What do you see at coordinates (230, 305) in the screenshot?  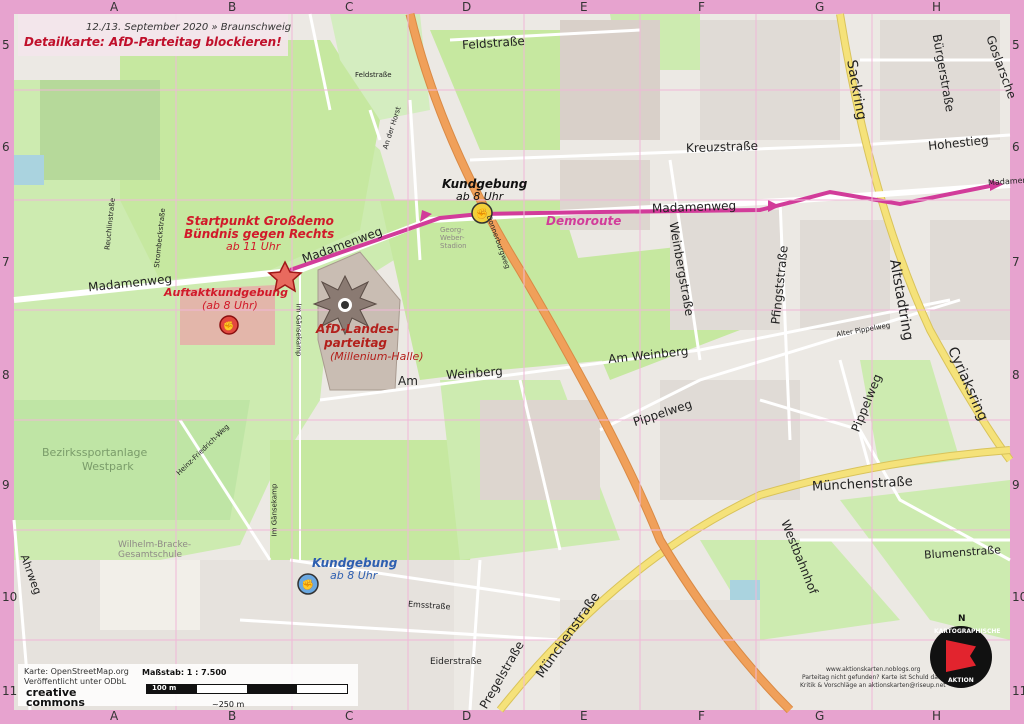 I see `annotation-auftakt-time: (ab 8 Uhr)` at bounding box center [230, 305].